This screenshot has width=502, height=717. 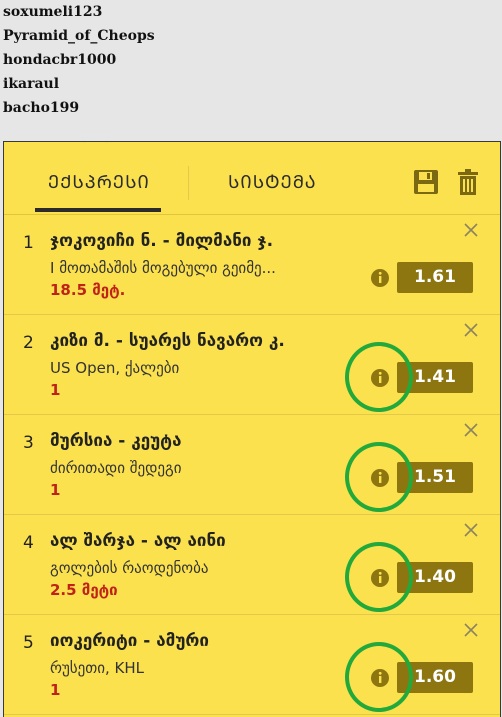 I want to click on bet-teams: იოკერიტი - ამური, so click(x=129, y=641).